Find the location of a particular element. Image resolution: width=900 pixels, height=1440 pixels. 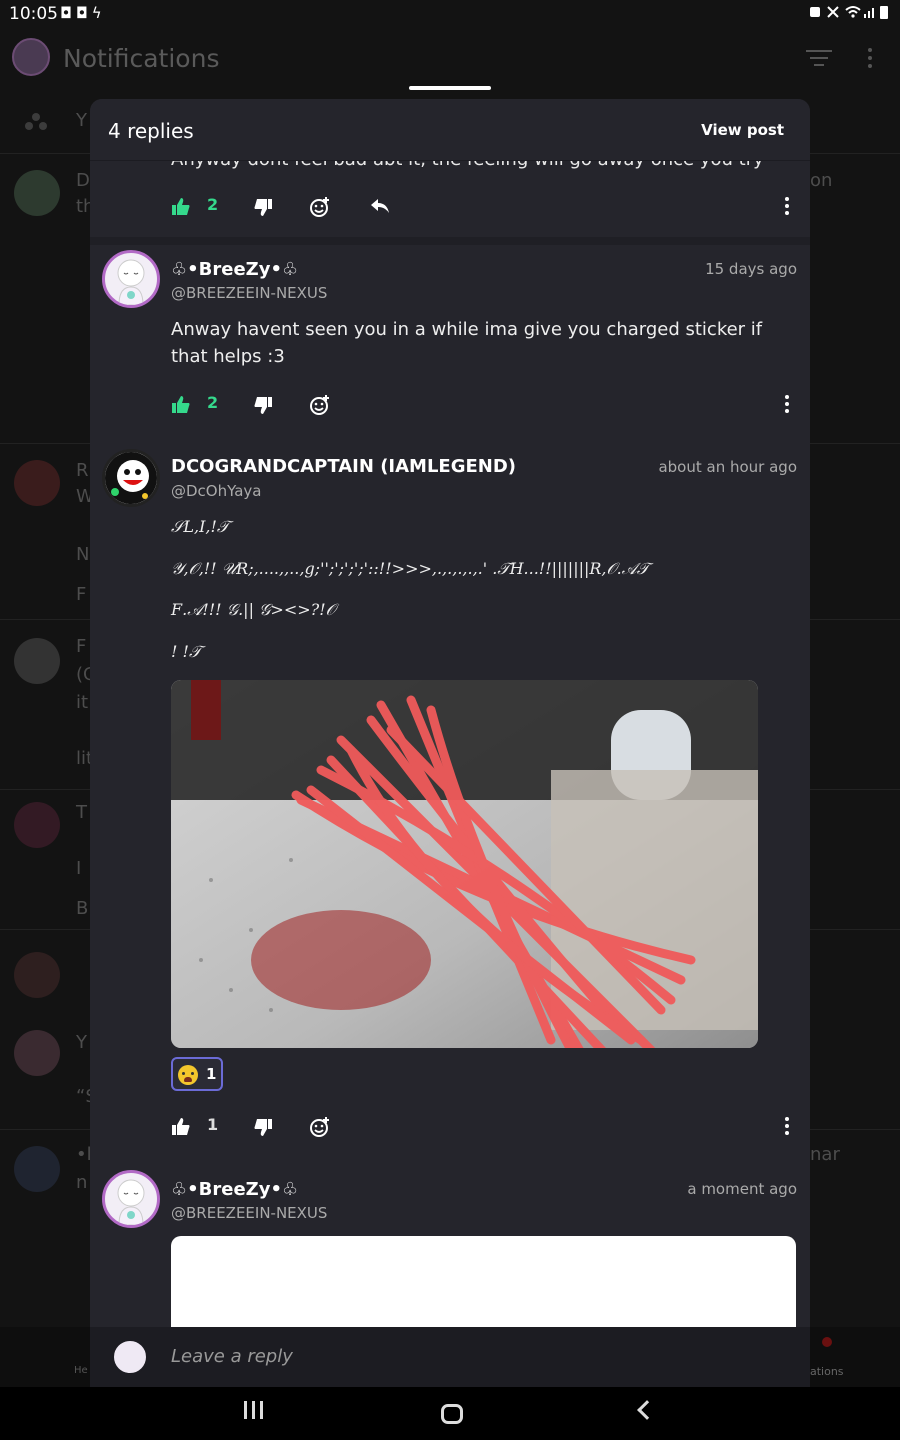

group-icon is located at coordinates (36, 122).